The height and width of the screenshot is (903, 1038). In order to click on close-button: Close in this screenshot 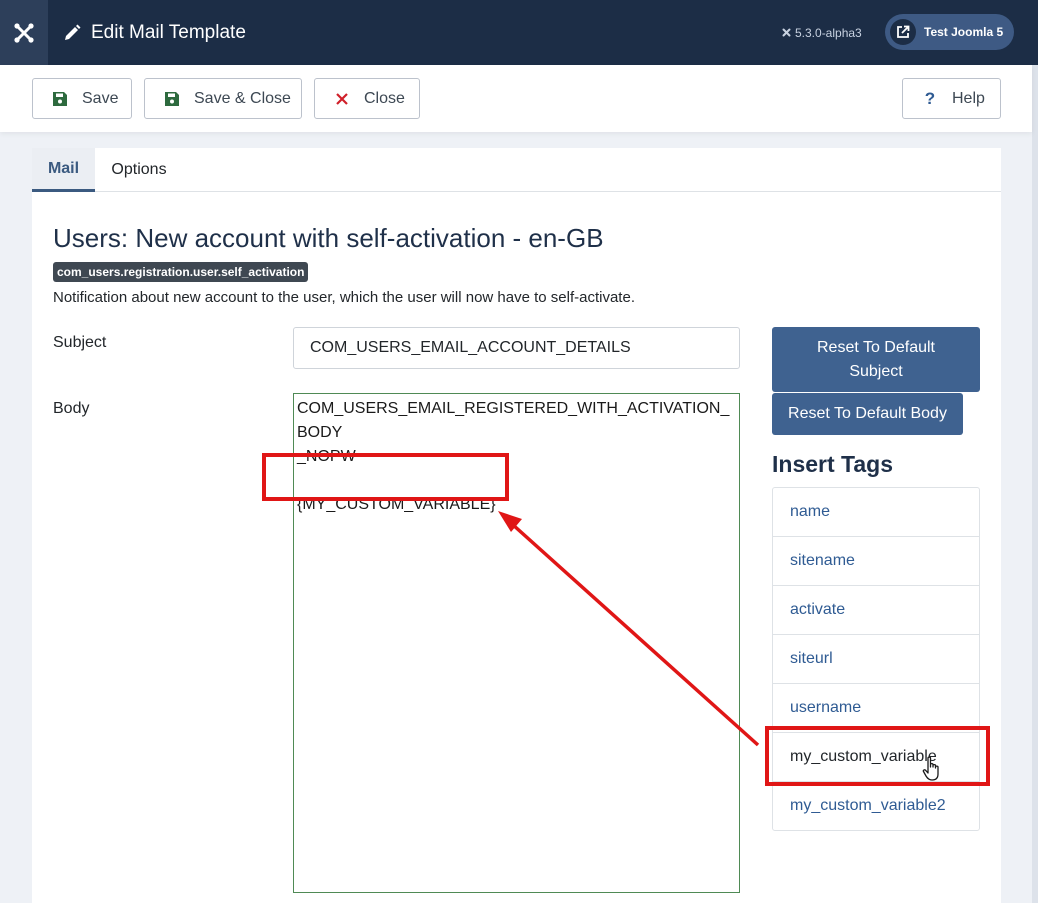, I will do `click(367, 98)`.